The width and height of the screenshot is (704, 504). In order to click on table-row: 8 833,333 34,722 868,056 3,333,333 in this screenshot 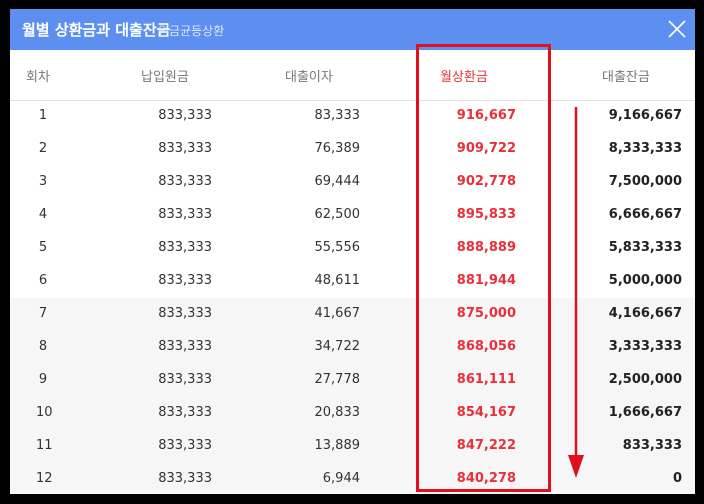, I will do `click(352, 347)`.